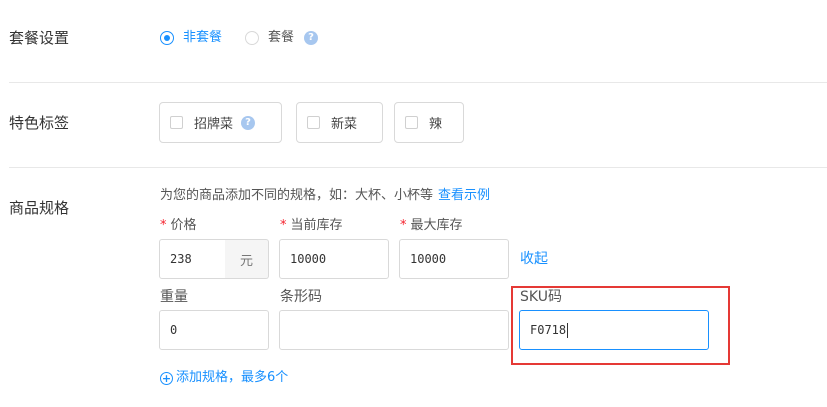 The height and width of the screenshot is (407, 827). I want to click on weight-input: 0, so click(214, 330).